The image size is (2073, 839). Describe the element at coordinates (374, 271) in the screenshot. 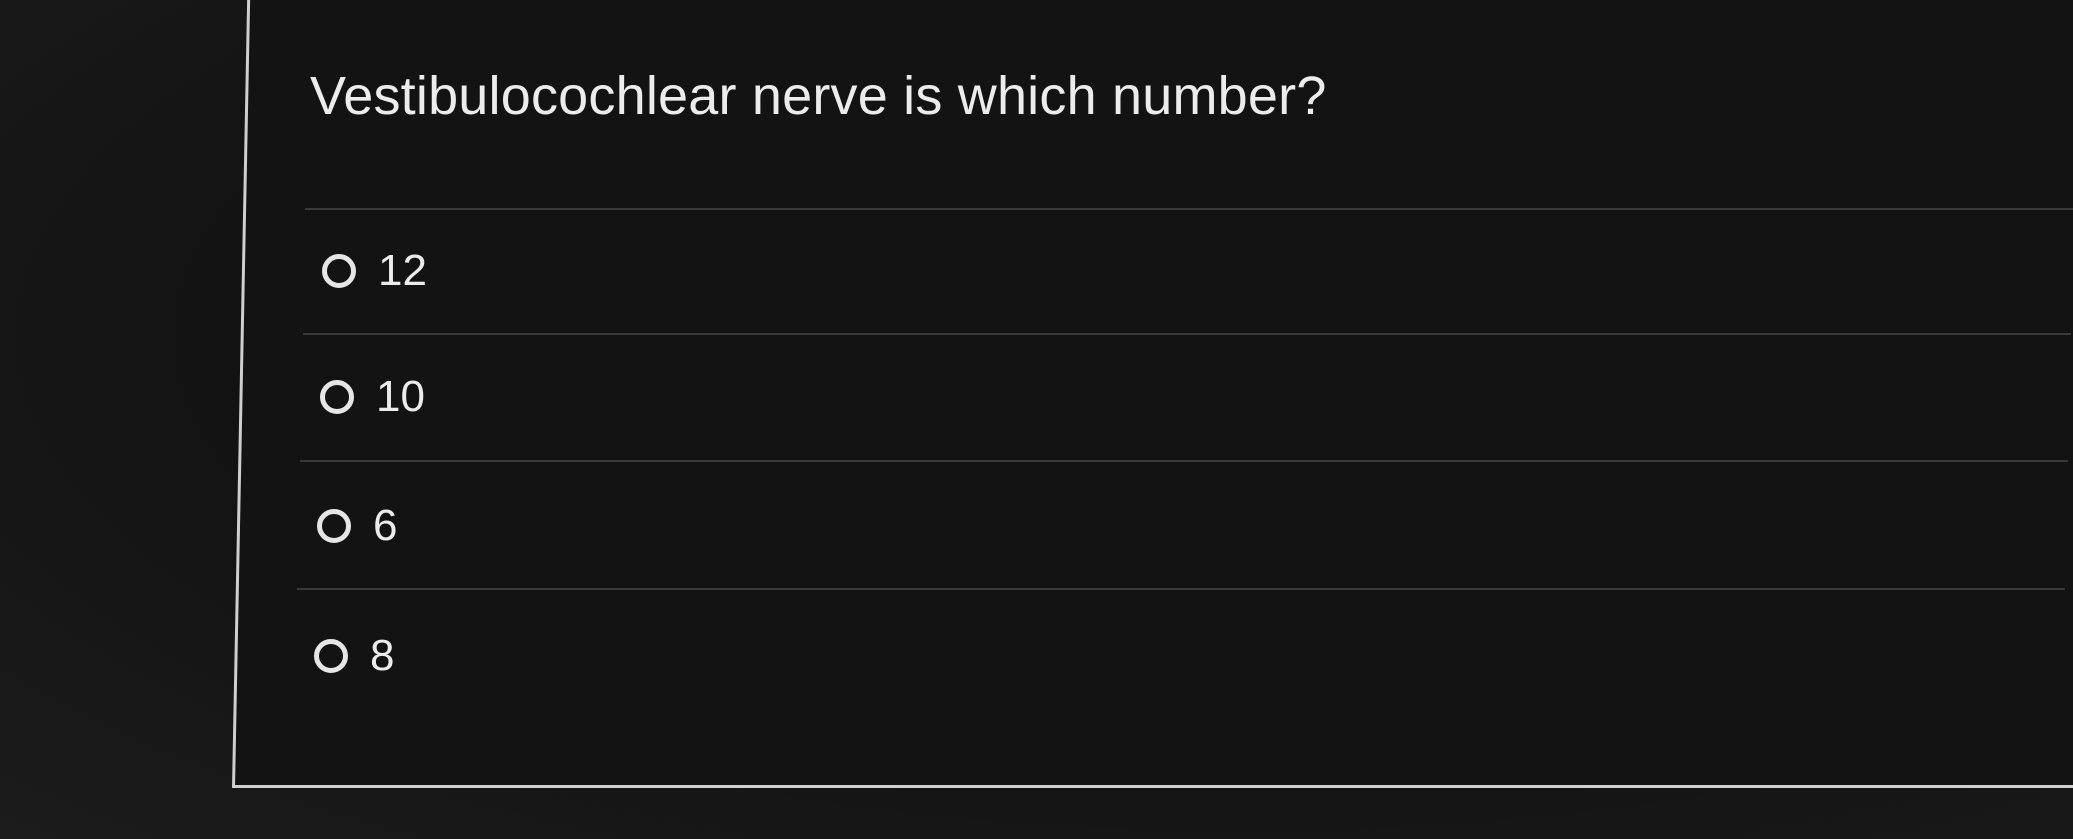

I see `option-1: 12` at that location.